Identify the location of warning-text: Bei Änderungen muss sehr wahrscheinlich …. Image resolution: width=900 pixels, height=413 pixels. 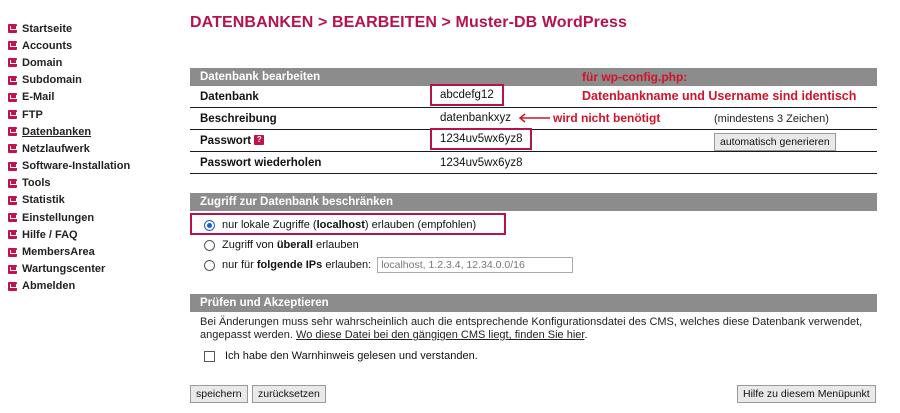
(531, 328).